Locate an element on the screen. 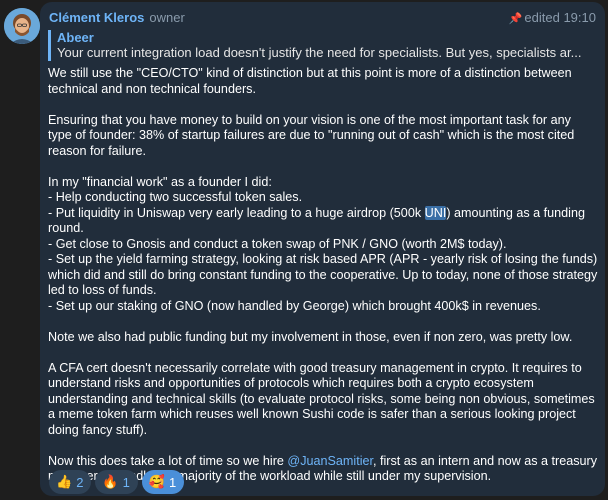 Image resolution: width=608 pixels, height=500 pixels. author-avatar is located at coordinates (22, 26).